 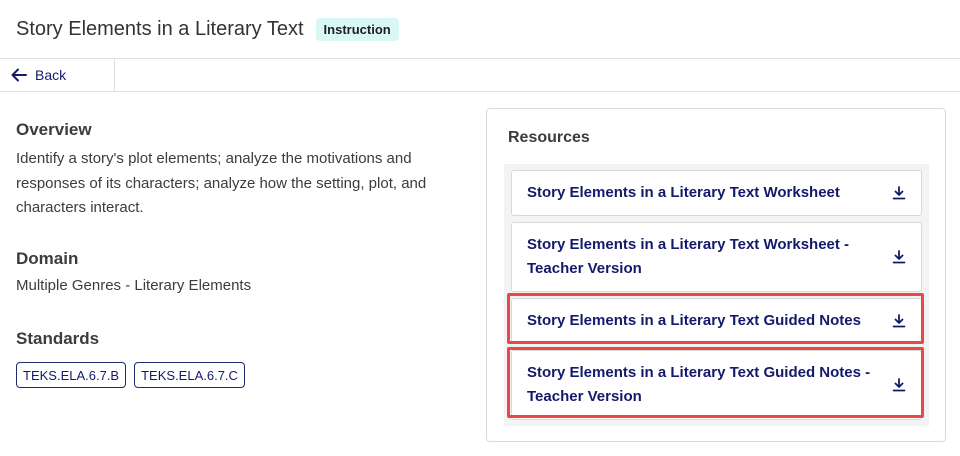 I want to click on sub-toolbar: Back, so click(x=480, y=75).